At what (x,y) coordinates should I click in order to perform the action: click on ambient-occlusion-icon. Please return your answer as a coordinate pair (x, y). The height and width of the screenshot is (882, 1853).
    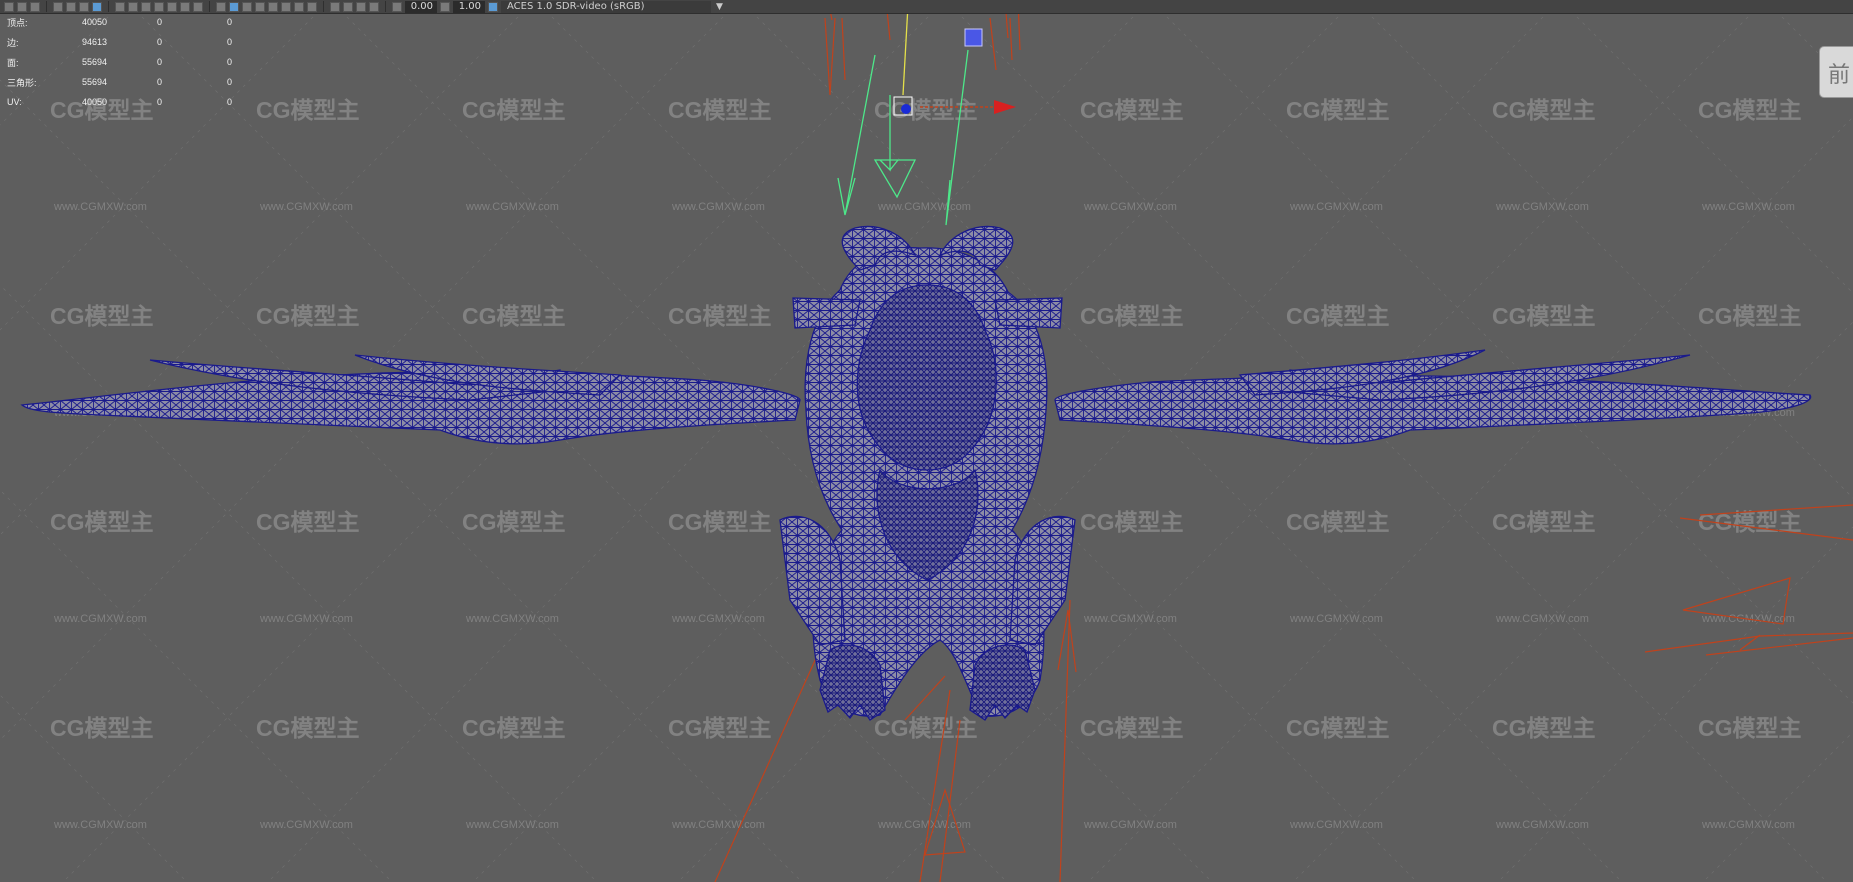
    Looking at the image, I should click on (299, 6).